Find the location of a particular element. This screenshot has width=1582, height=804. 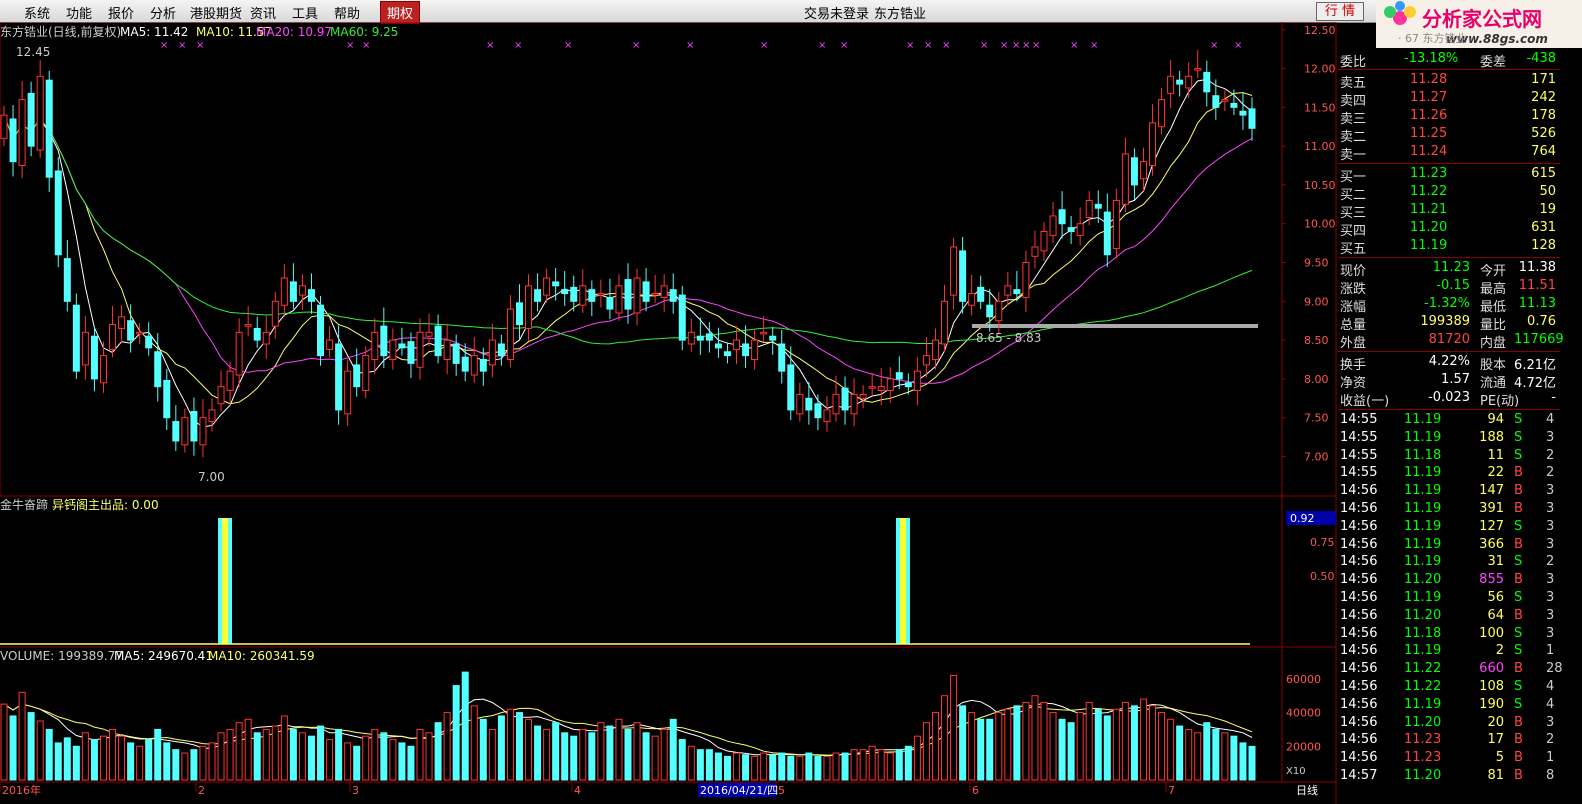

tick-price: 11.19 is located at coordinates (1423, 491).